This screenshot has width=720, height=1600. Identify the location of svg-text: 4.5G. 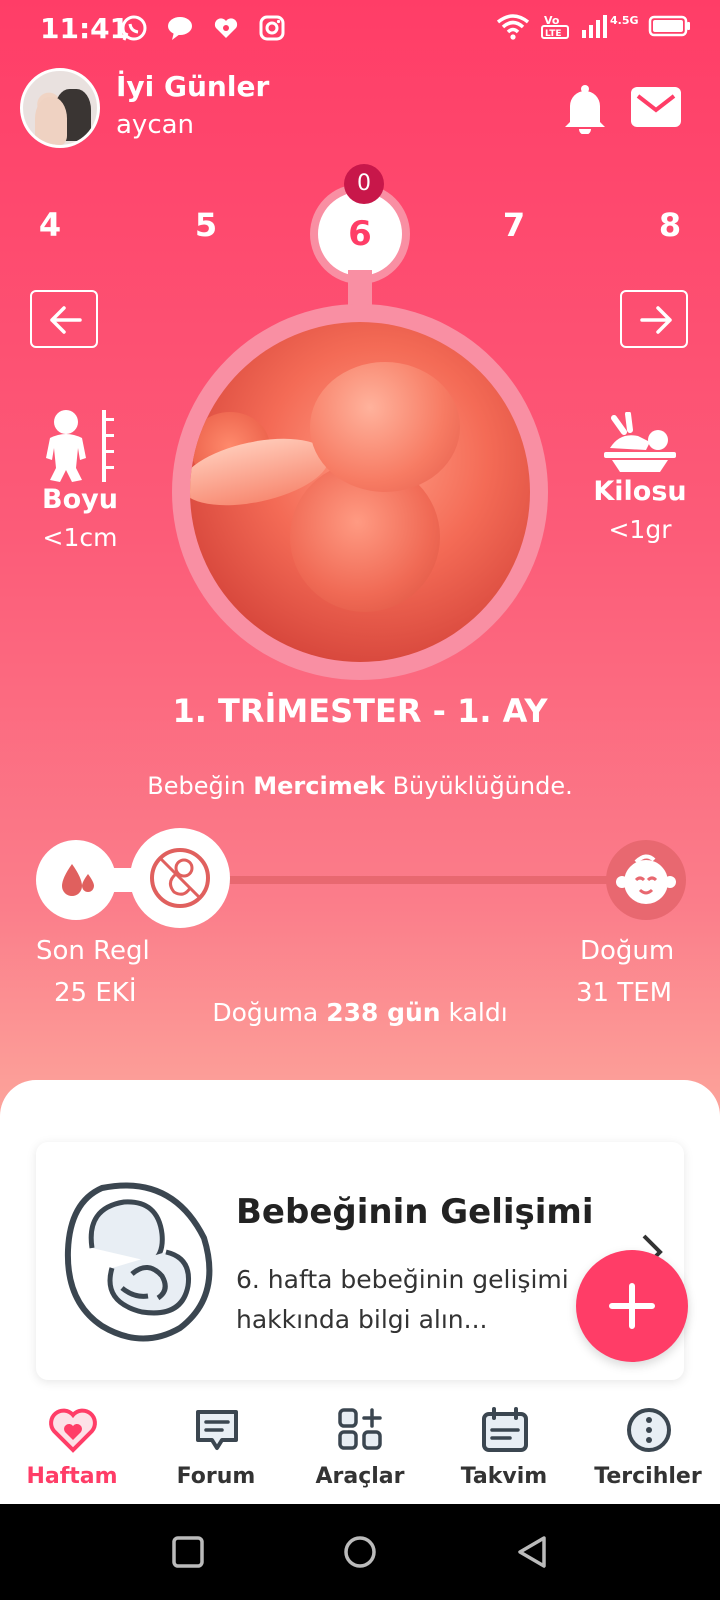
(624, 20).